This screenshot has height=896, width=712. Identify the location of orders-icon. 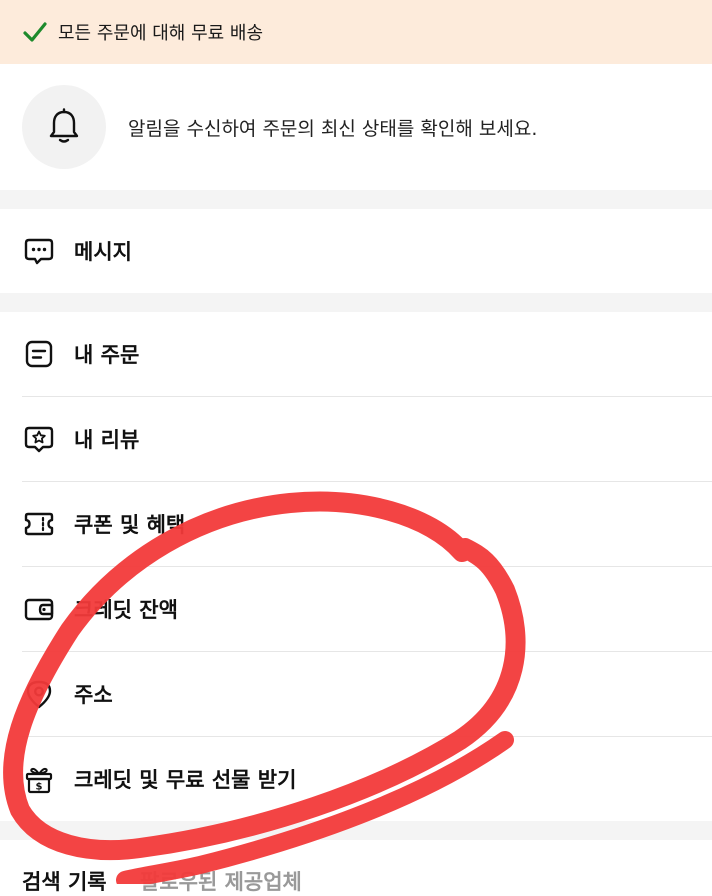
(39, 354).